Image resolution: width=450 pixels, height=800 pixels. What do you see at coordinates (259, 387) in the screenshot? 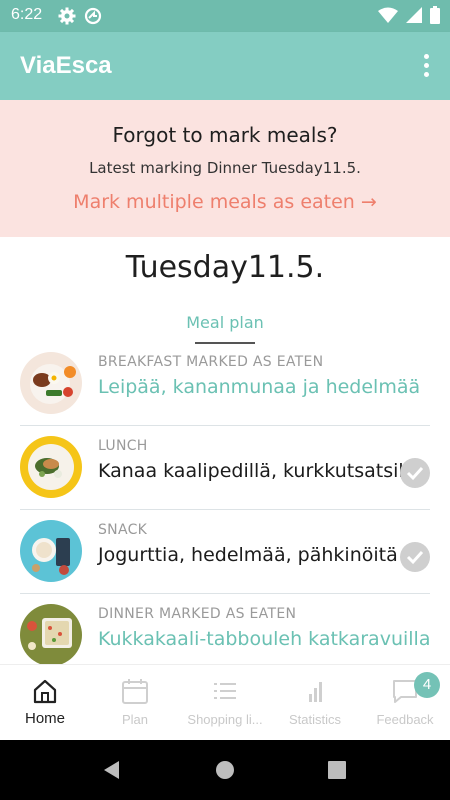
I see `meal-name: Leipää, kananmunaa ja hedelmää` at bounding box center [259, 387].